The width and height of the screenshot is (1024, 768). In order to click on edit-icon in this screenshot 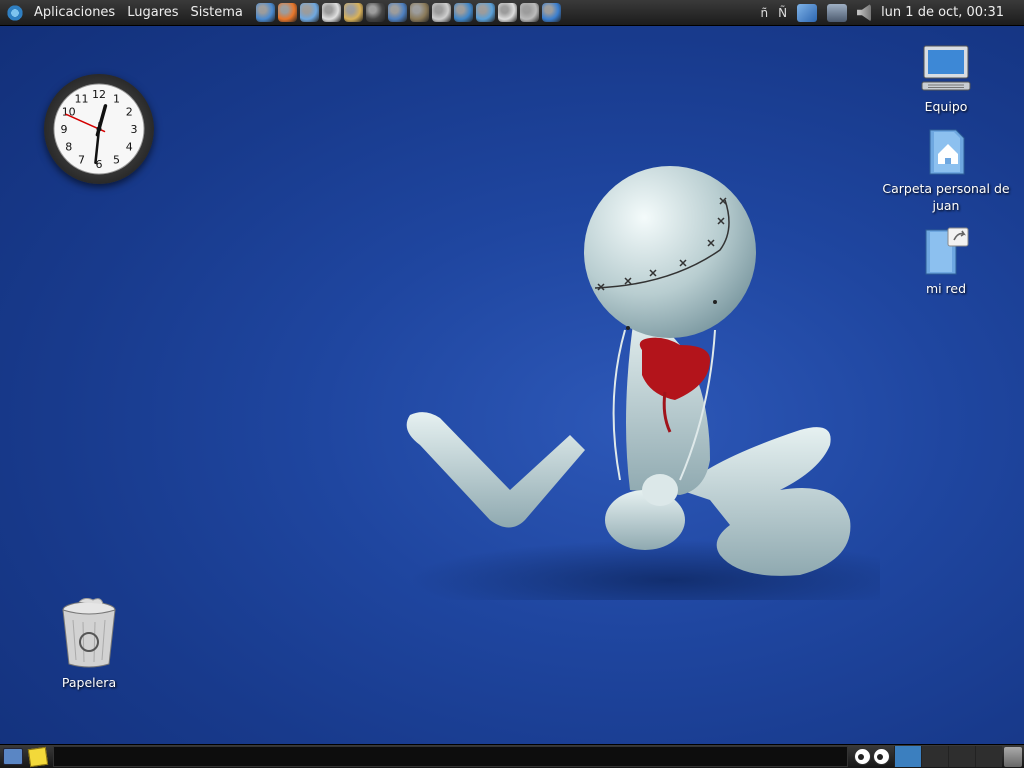, I will do `click(442, 12)`.